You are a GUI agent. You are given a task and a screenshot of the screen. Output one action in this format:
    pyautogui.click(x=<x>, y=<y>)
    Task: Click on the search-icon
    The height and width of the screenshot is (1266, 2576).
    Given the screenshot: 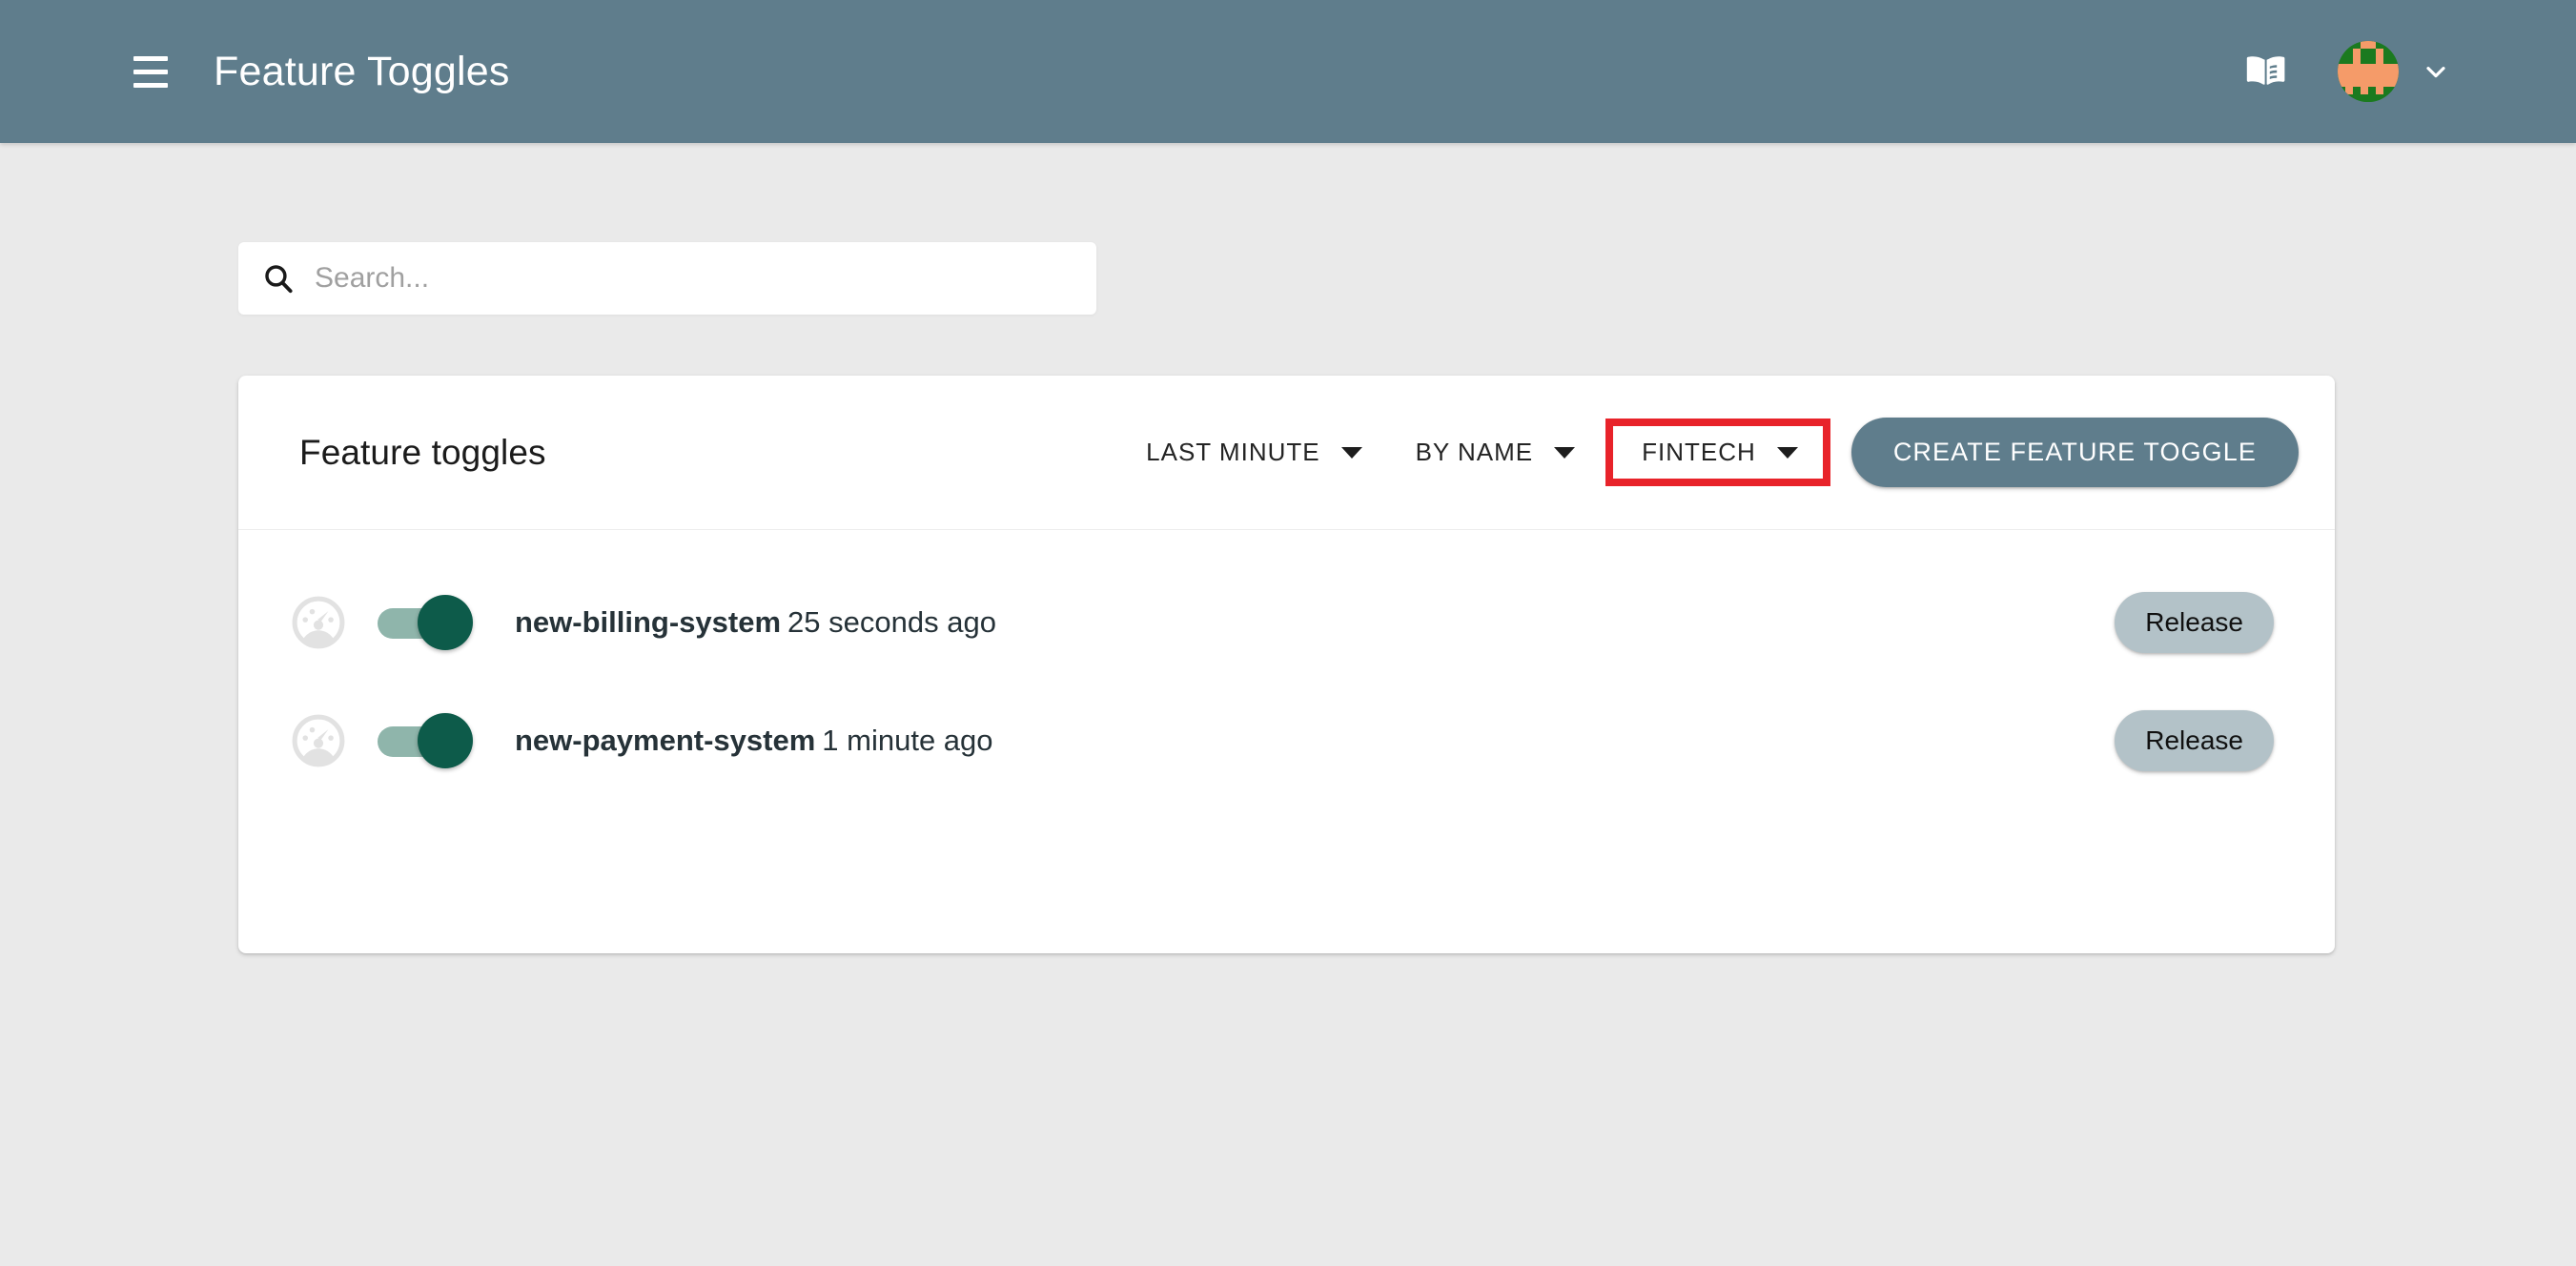 What is the action you would take?
    pyautogui.click(x=278, y=278)
    